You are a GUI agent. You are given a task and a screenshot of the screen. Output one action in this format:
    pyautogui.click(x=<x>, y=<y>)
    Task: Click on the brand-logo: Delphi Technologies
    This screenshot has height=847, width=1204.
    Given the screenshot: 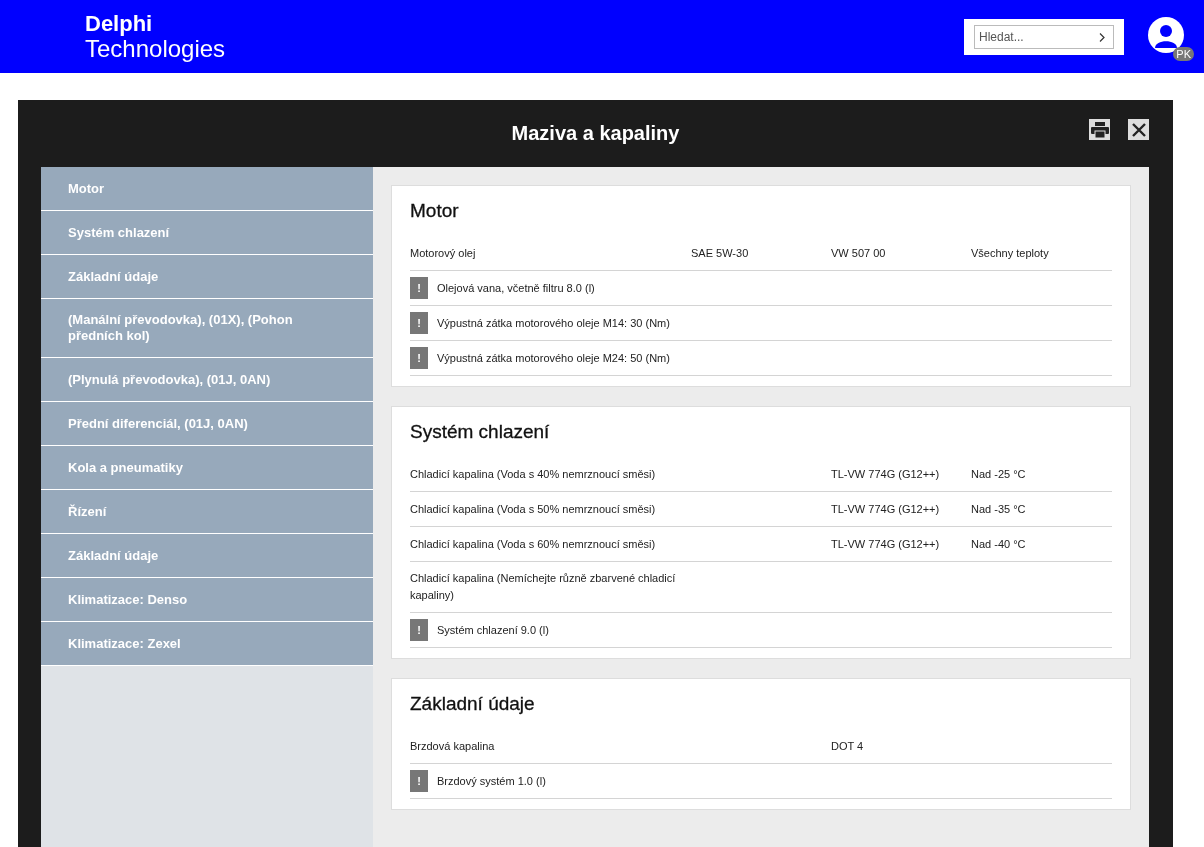 What is the action you would take?
    pyautogui.click(x=155, y=36)
    